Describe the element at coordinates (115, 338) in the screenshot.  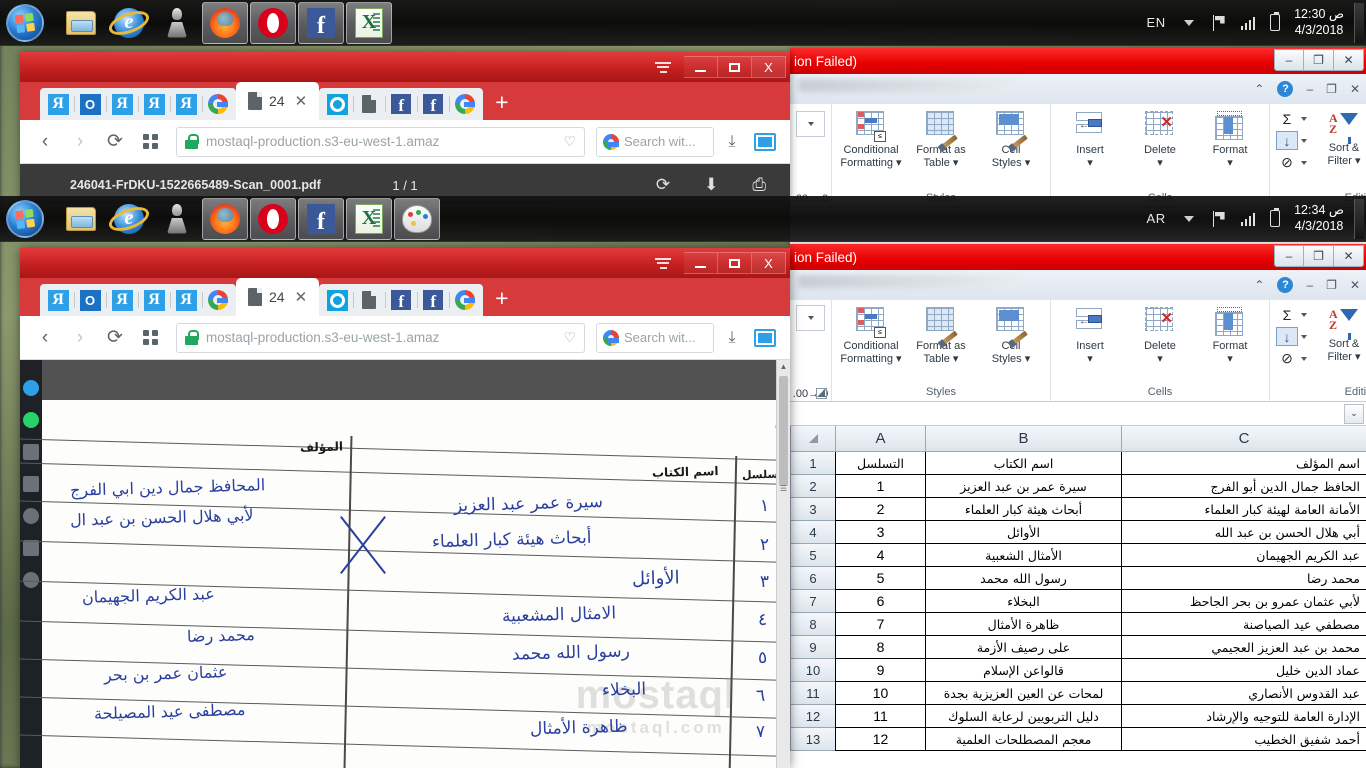
I see `reload-button: ⟳` at that location.